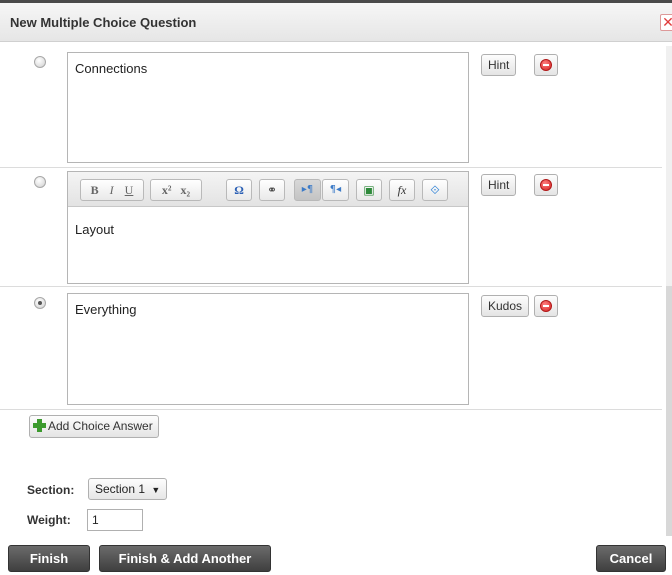  What do you see at coordinates (336, 557) in the screenshot?
I see `dialog-footer: Finish Finish & Add Another Cancel` at bounding box center [336, 557].